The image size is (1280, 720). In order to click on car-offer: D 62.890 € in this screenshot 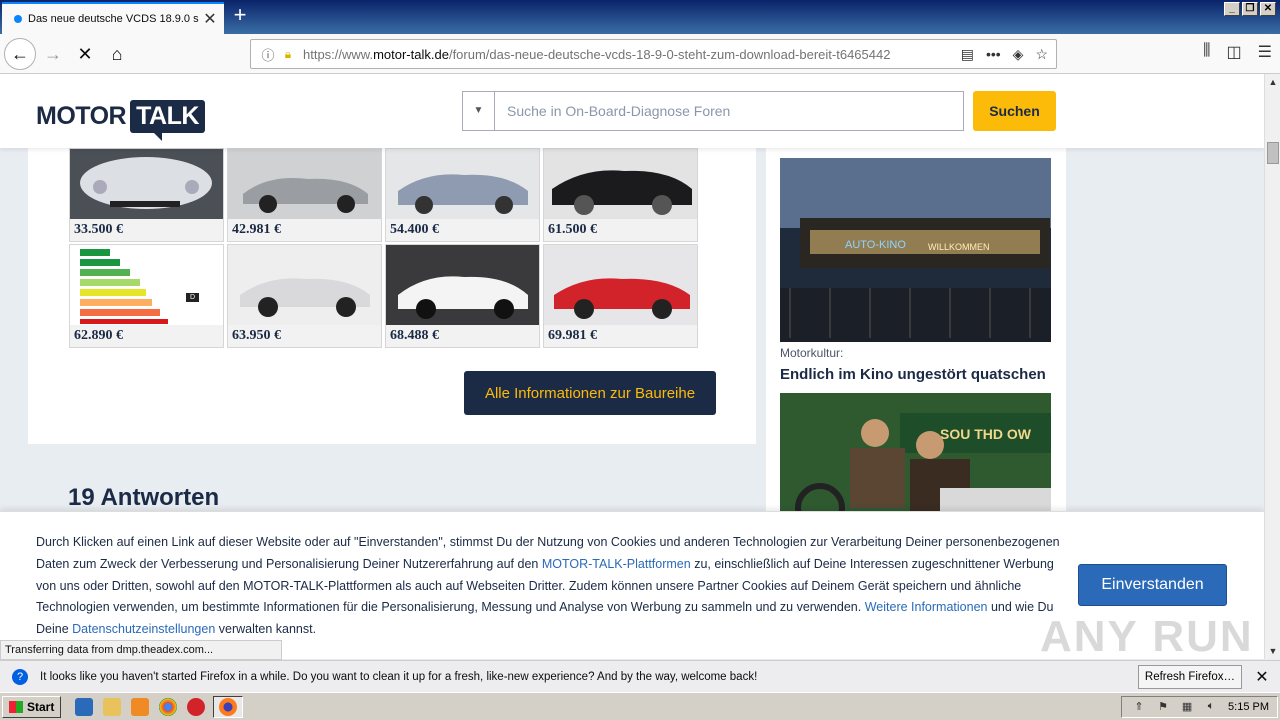, I will do `click(146, 296)`.